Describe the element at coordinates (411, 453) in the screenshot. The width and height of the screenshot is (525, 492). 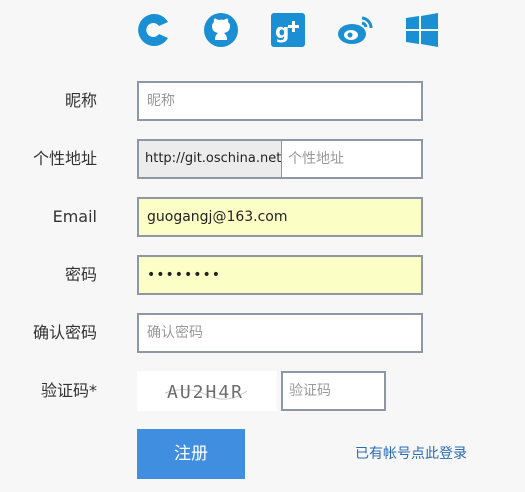
I see `login-link: 已有帐号点此登录` at that location.